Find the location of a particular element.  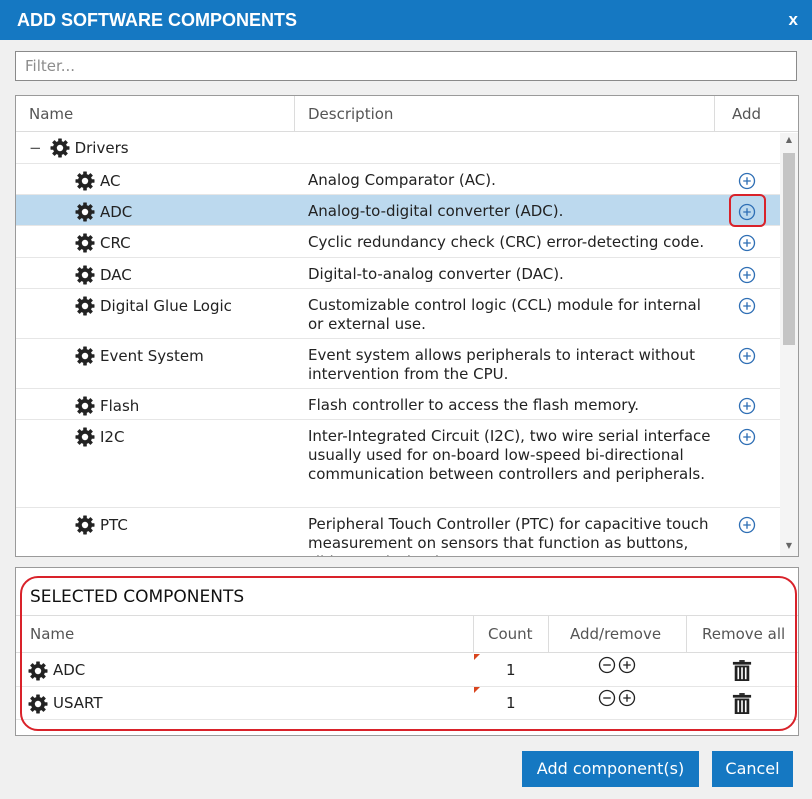

group-row-drivers: − Drivers is located at coordinates (398, 148).